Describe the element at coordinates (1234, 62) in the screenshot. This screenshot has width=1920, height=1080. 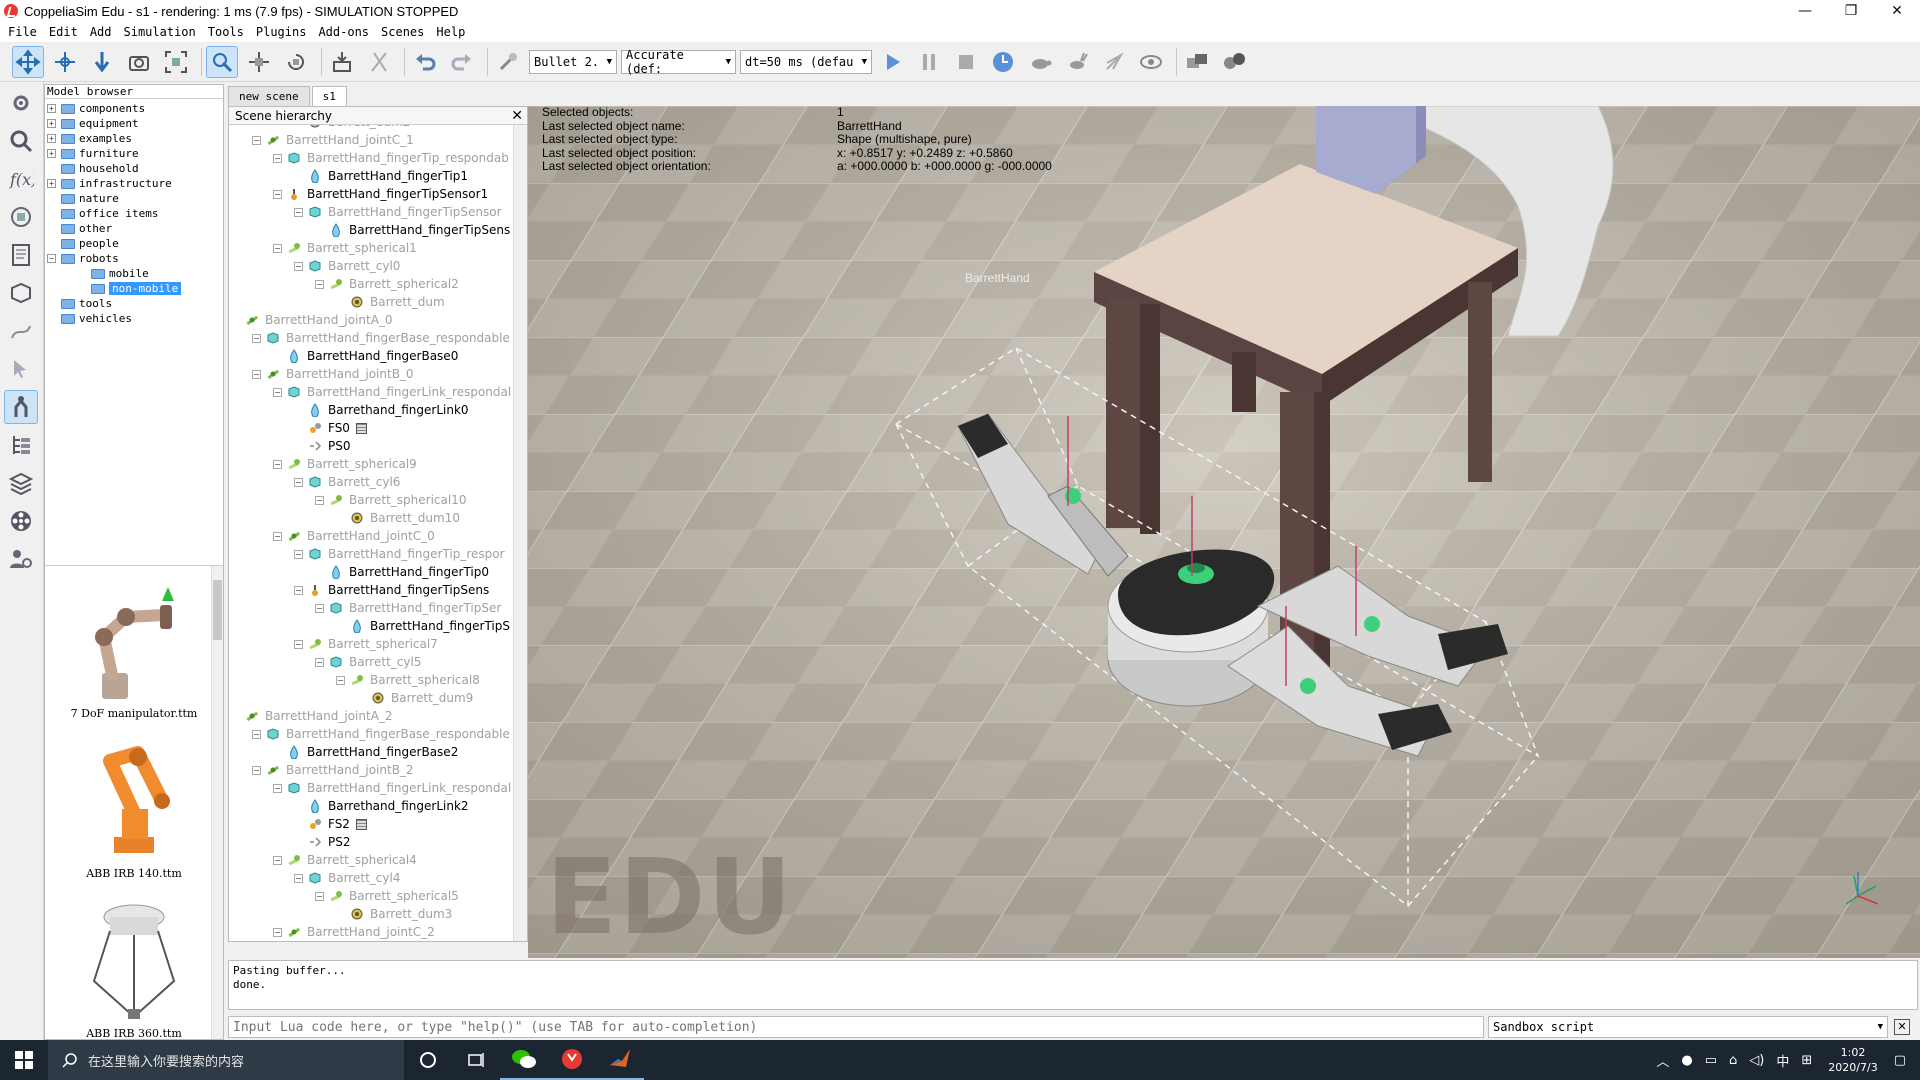
I see `scene-selector-button` at that location.